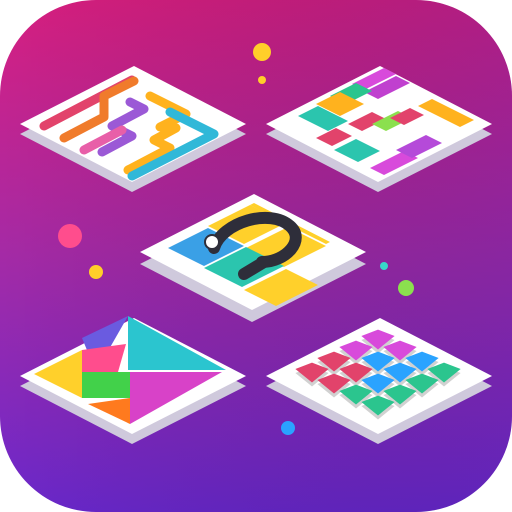 The image size is (512, 512). I want to click on yellow-dot-left-icon, so click(96, 272).